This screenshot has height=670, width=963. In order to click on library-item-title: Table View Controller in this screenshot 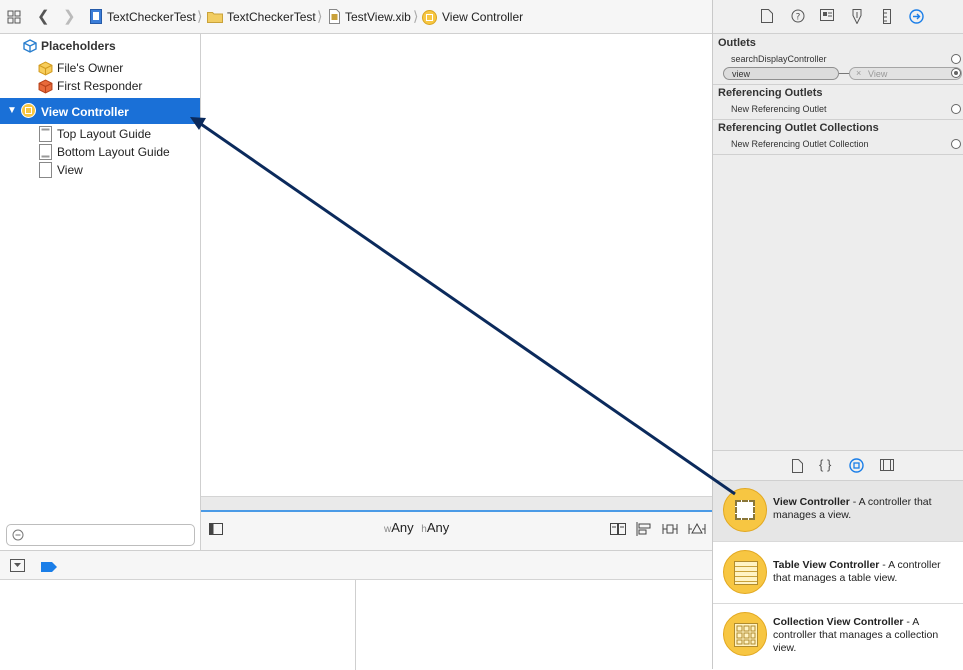, I will do `click(826, 565)`.